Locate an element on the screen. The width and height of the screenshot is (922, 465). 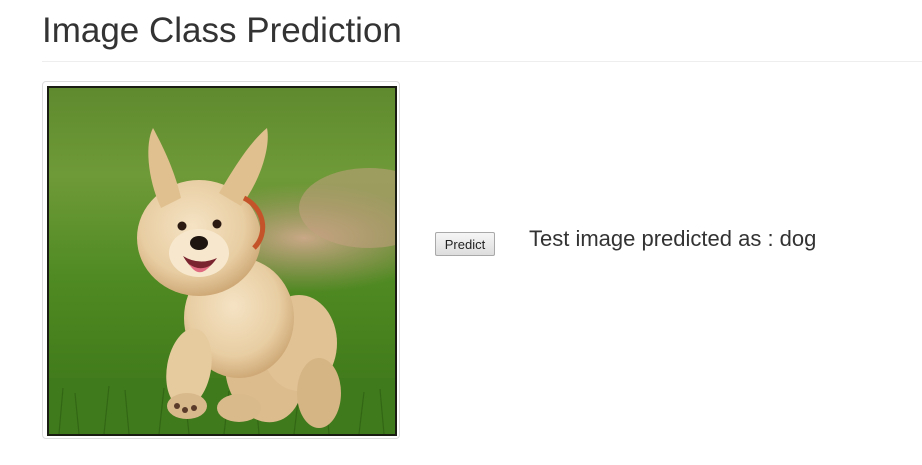
page-title: Image Class Prediction is located at coordinates (222, 30).